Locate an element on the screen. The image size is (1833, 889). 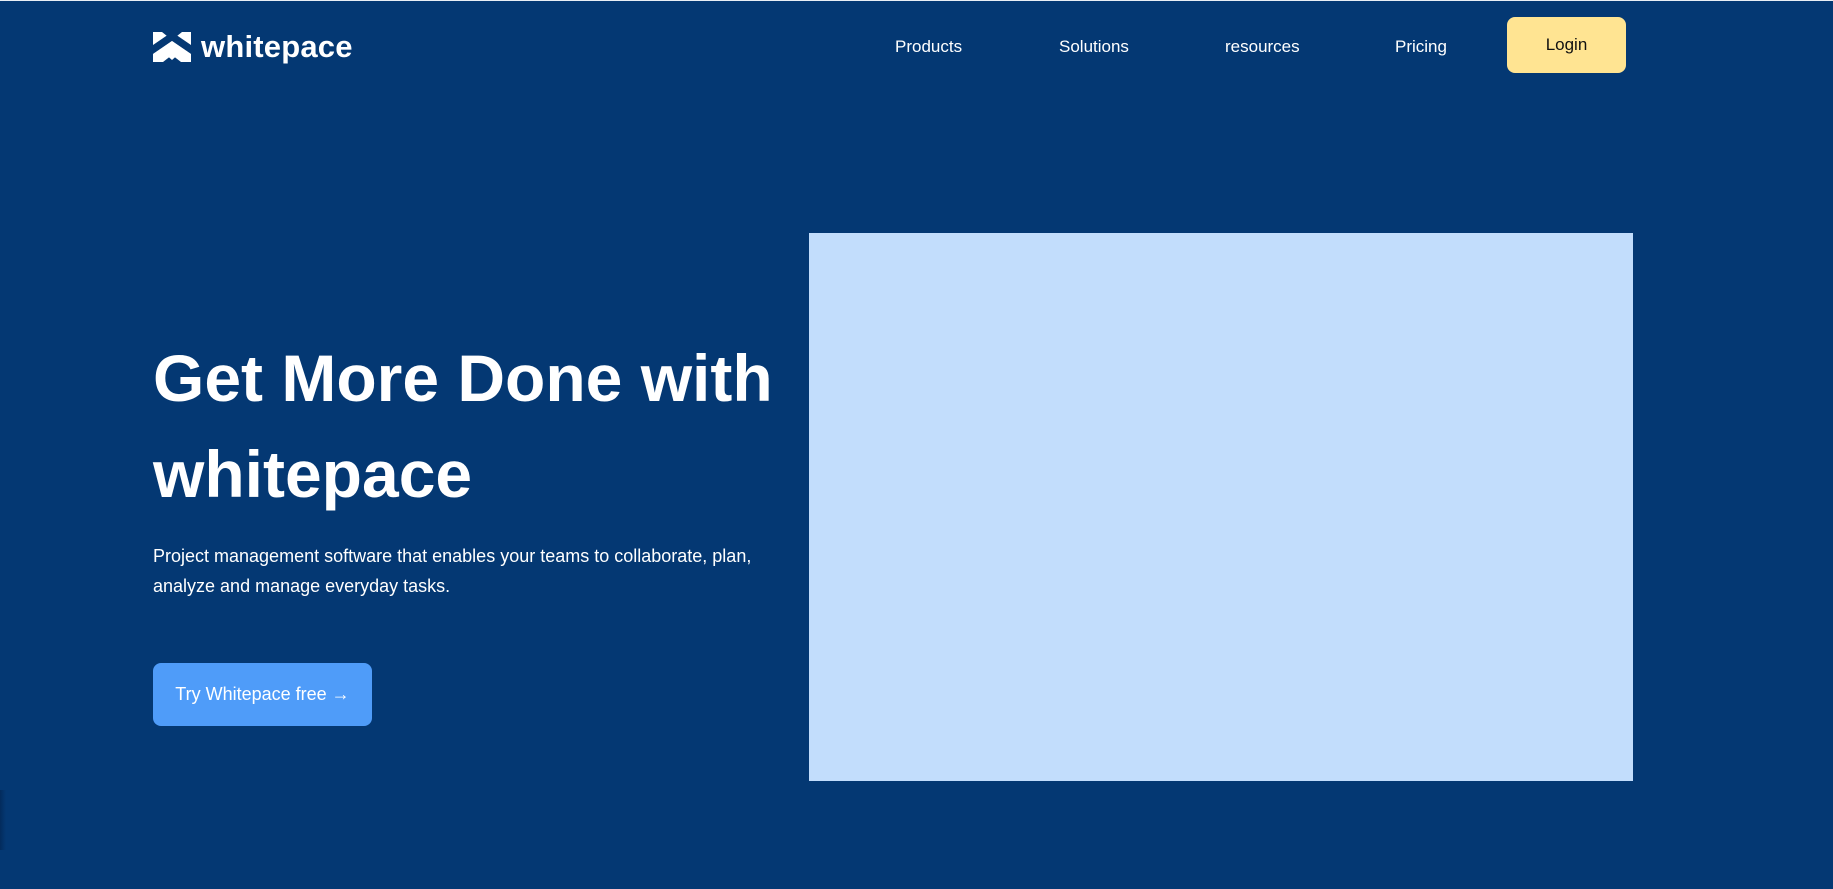
brand-name: whitepace is located at coordinates (277, 46).